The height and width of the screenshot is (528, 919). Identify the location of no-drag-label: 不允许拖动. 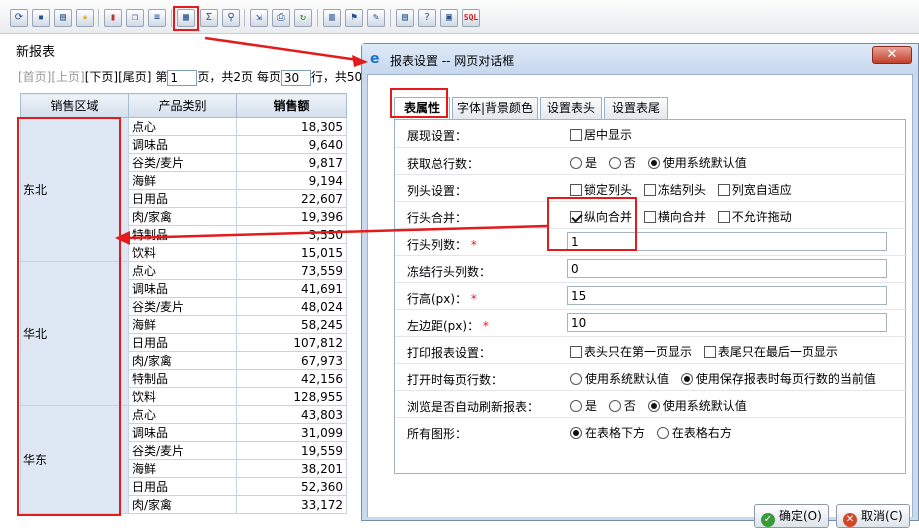
(761, 217).